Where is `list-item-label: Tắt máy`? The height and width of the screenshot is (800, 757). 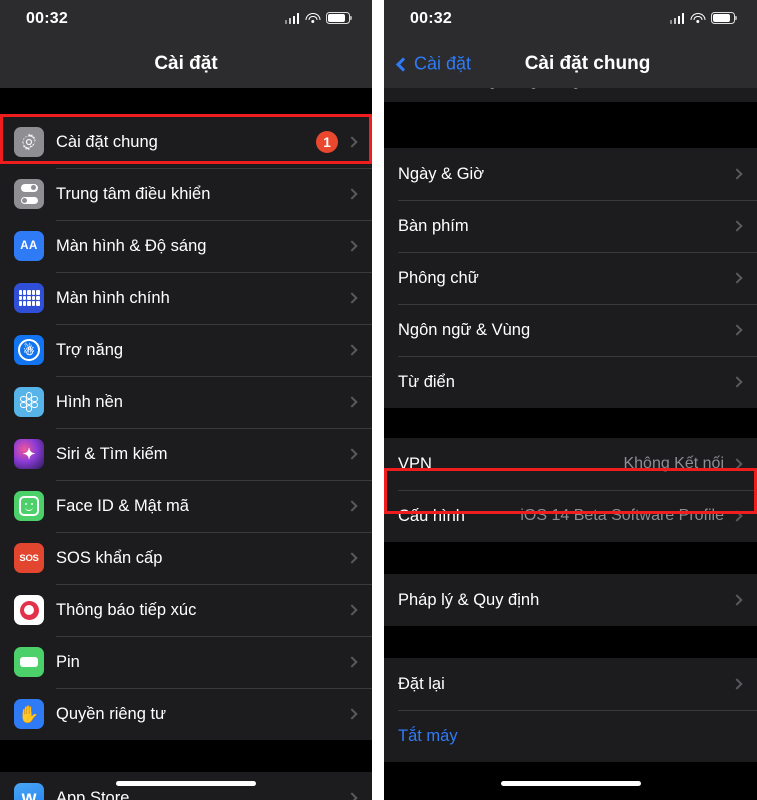 list-item-label: Tắt máy is located at coordinates (428, 735).